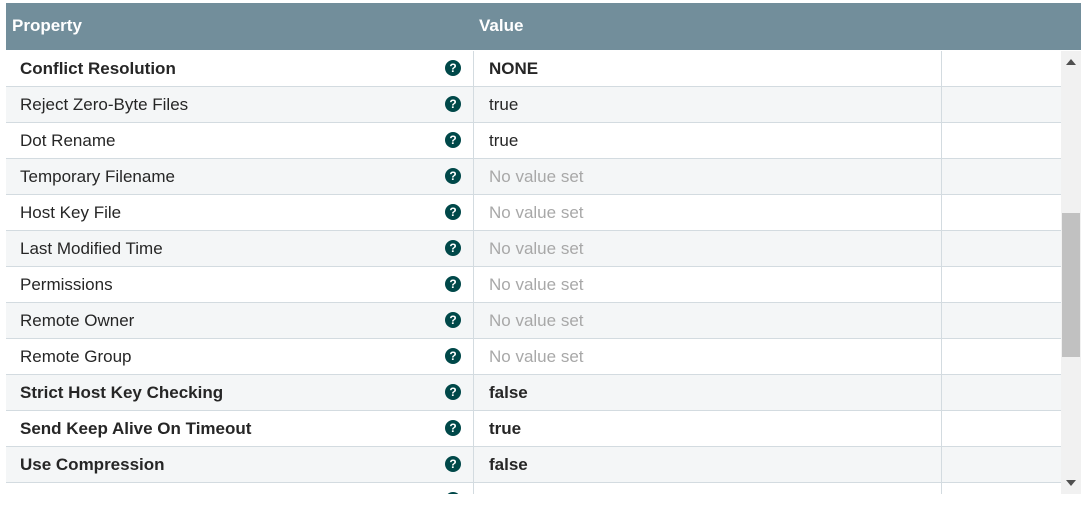  What do you see at coordinates (125, 492) in the screenshot?
I see `property-name: Proxy Configuration Service` at bounding box center [125, 492].